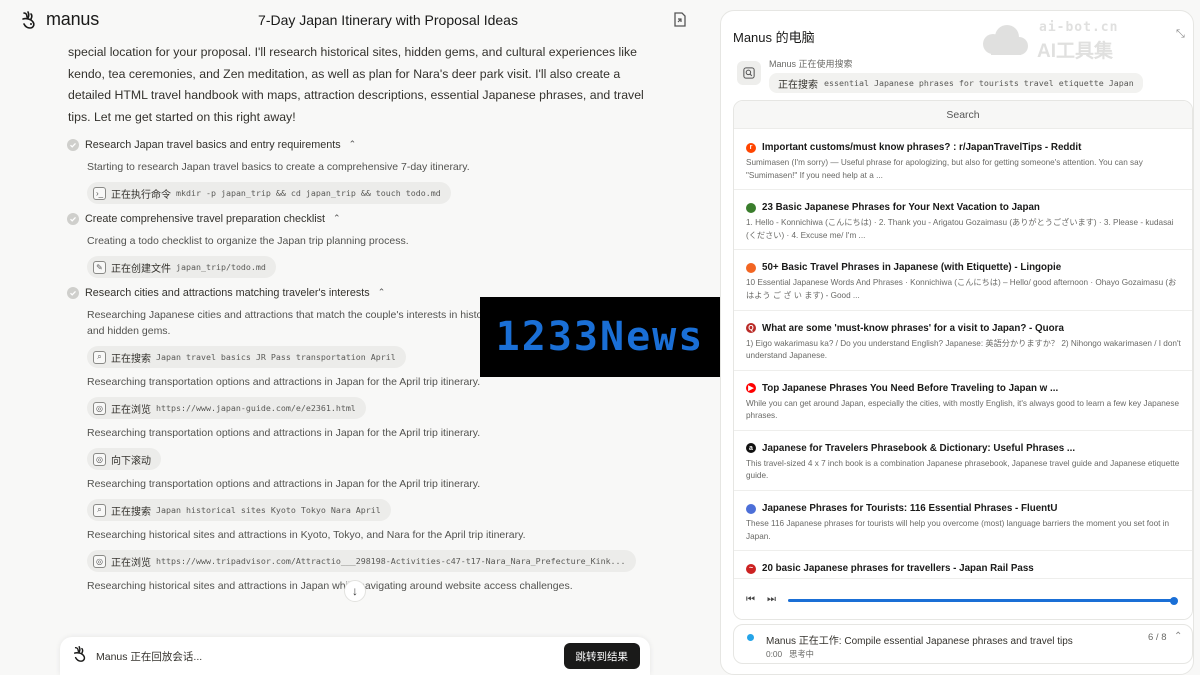 The height and width of the screenshot is (675, 1200). I want to click on working-indicator, so click(750, 637).